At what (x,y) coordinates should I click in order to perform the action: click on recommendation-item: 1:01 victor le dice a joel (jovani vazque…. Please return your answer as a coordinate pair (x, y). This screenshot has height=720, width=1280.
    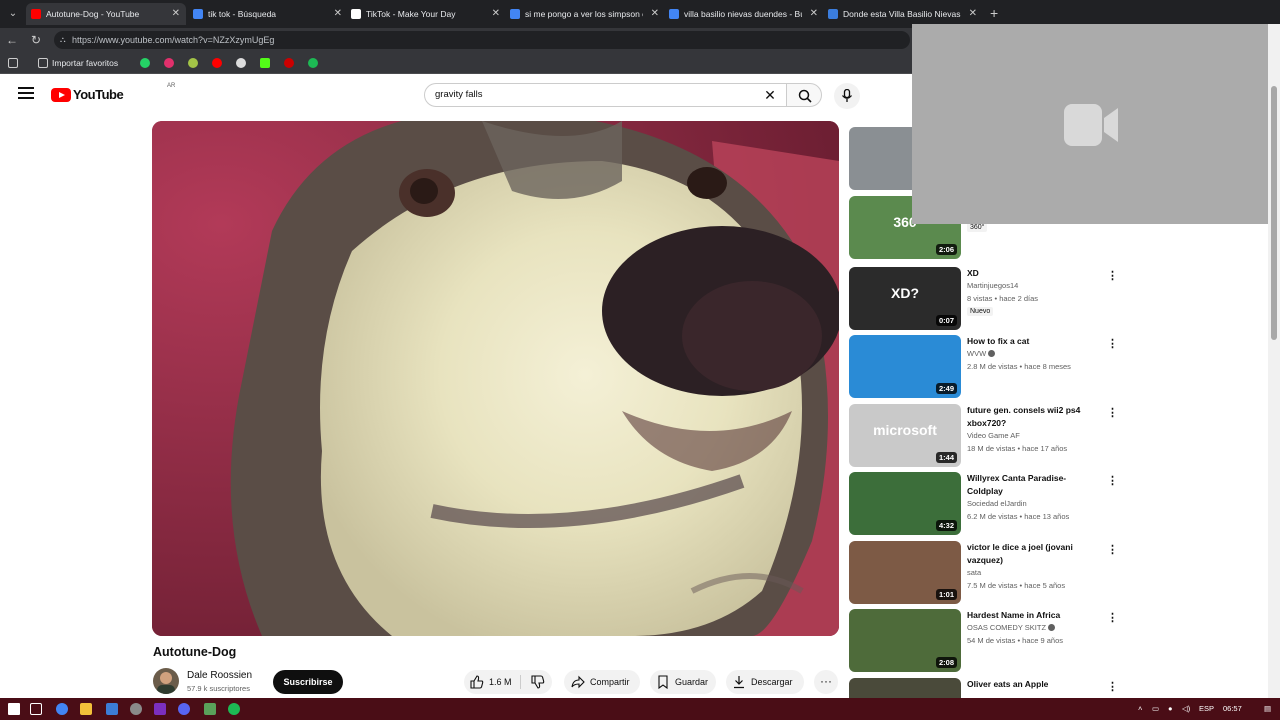
    Looking at the image, I should click on (984, 573).